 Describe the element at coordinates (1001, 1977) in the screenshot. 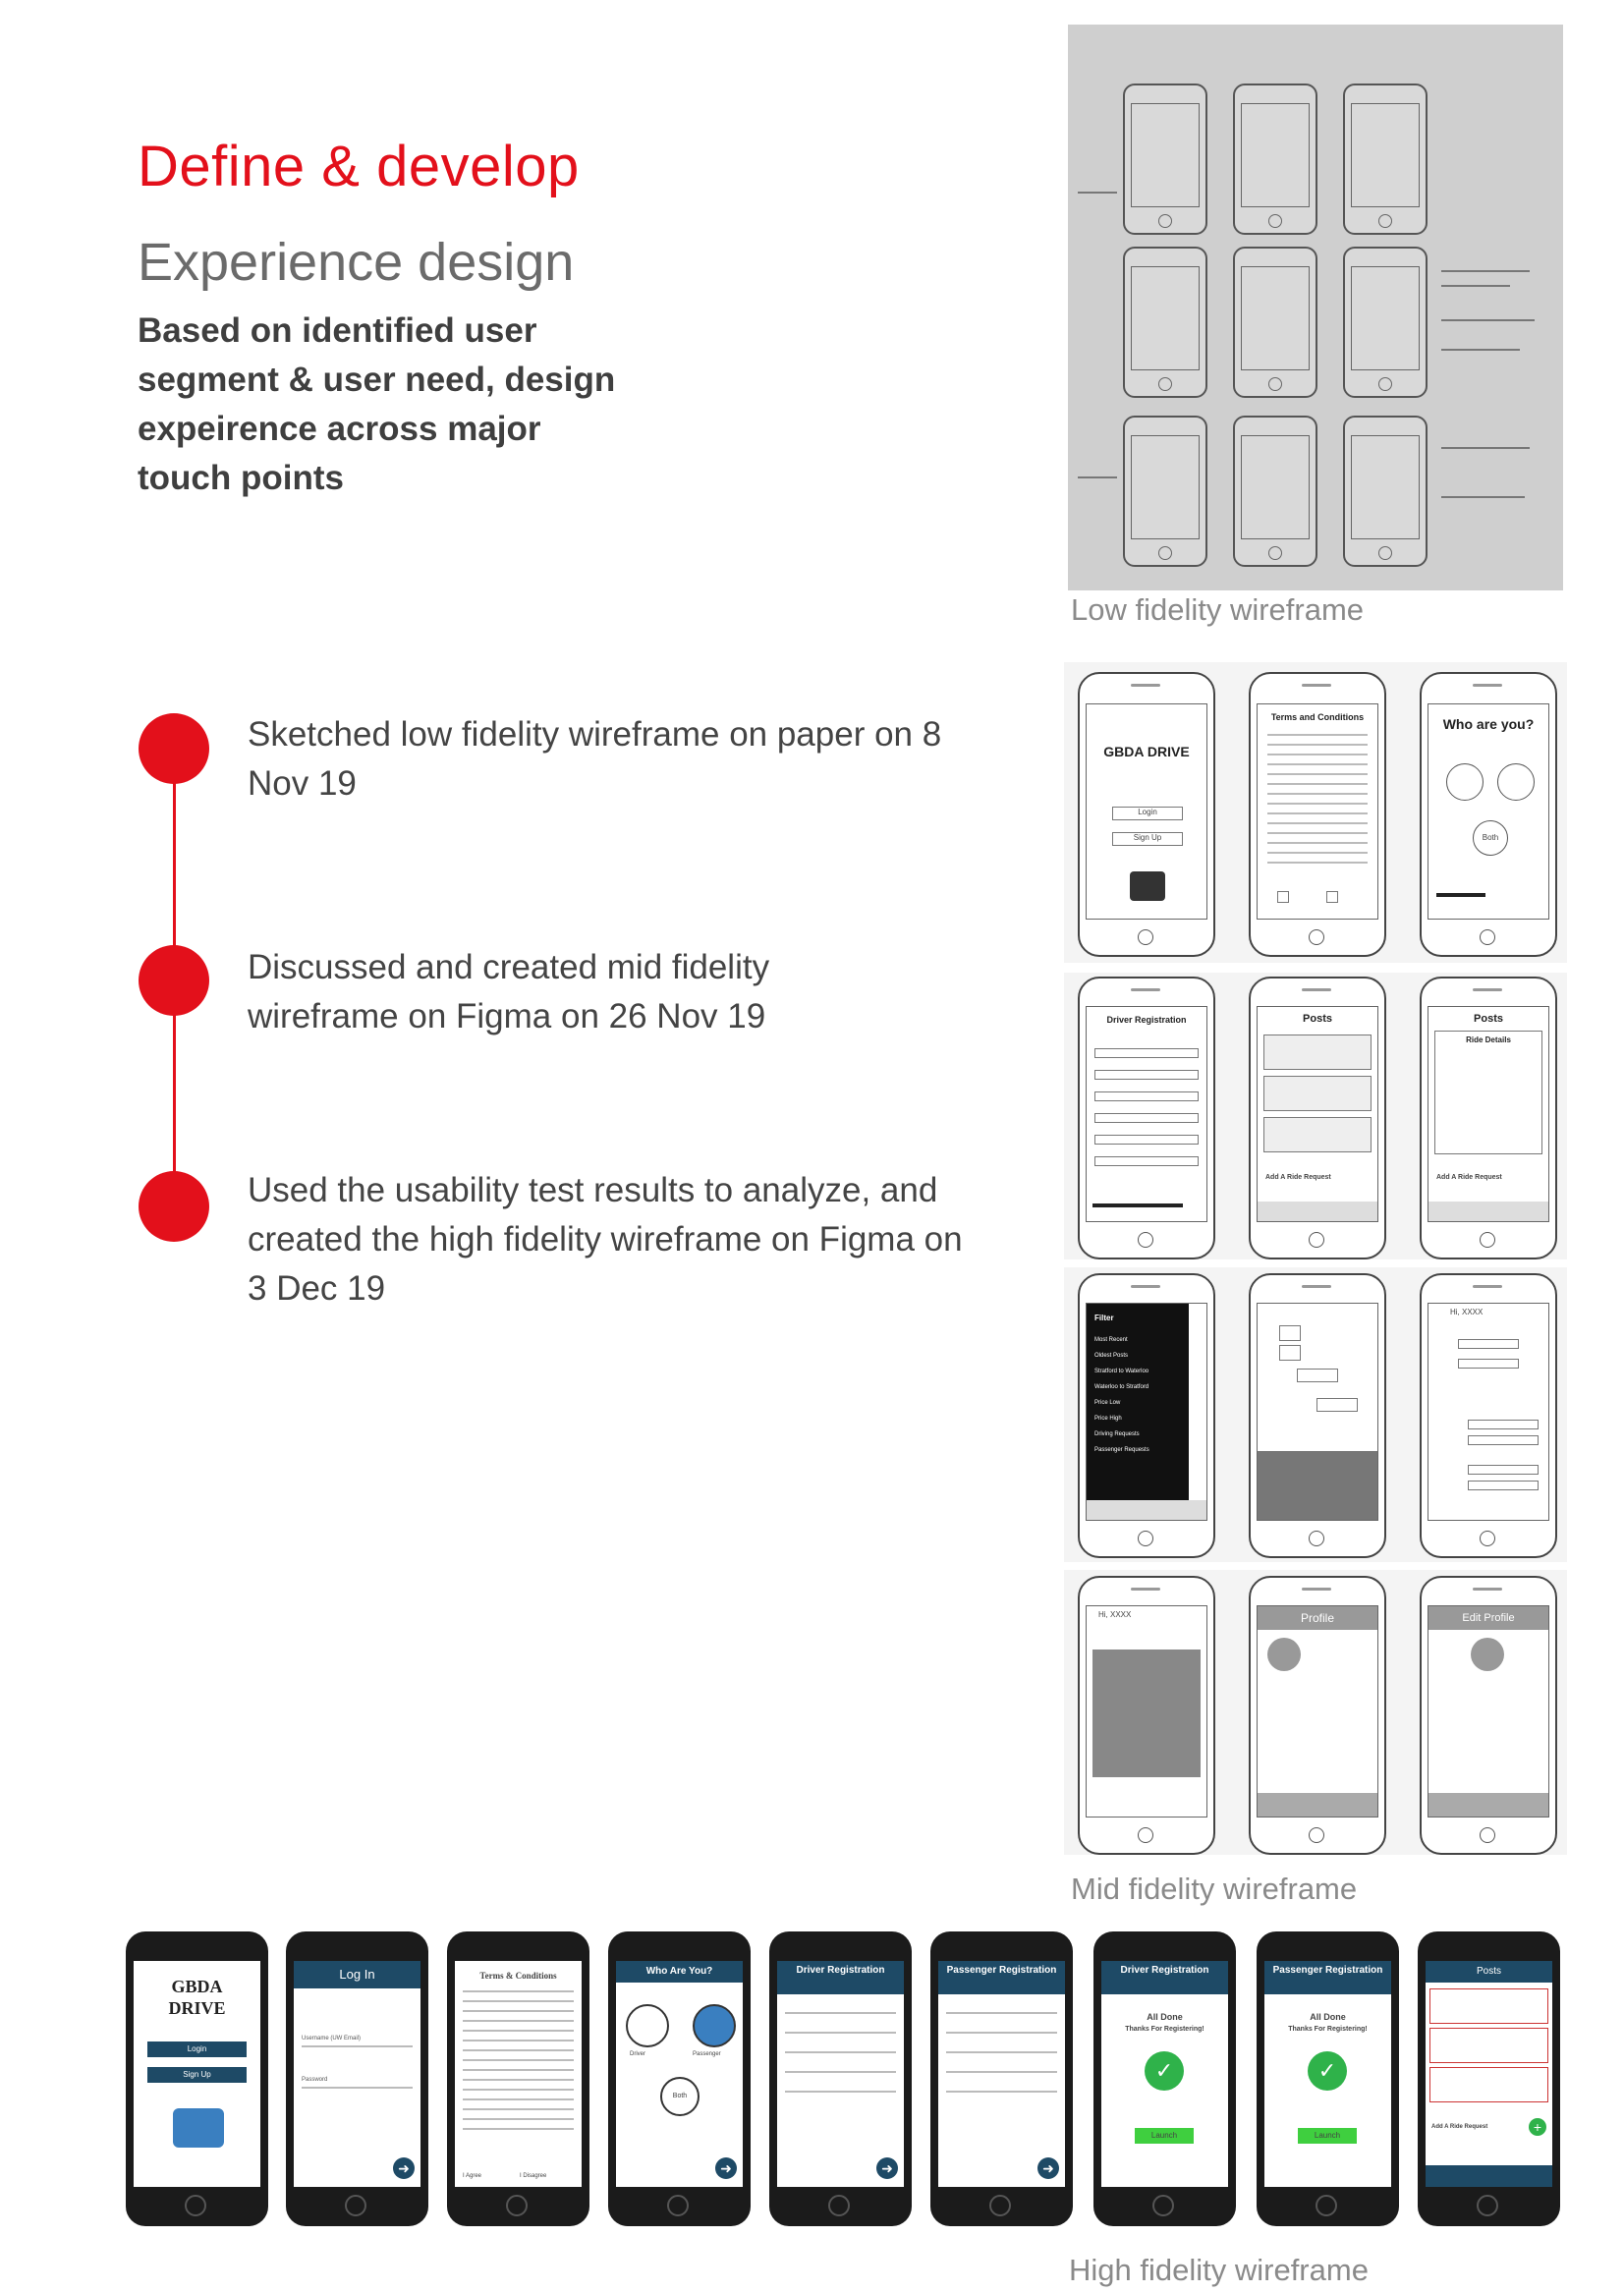

I see `hifi-passenger-reg-title: Passenger Registration` at that location.